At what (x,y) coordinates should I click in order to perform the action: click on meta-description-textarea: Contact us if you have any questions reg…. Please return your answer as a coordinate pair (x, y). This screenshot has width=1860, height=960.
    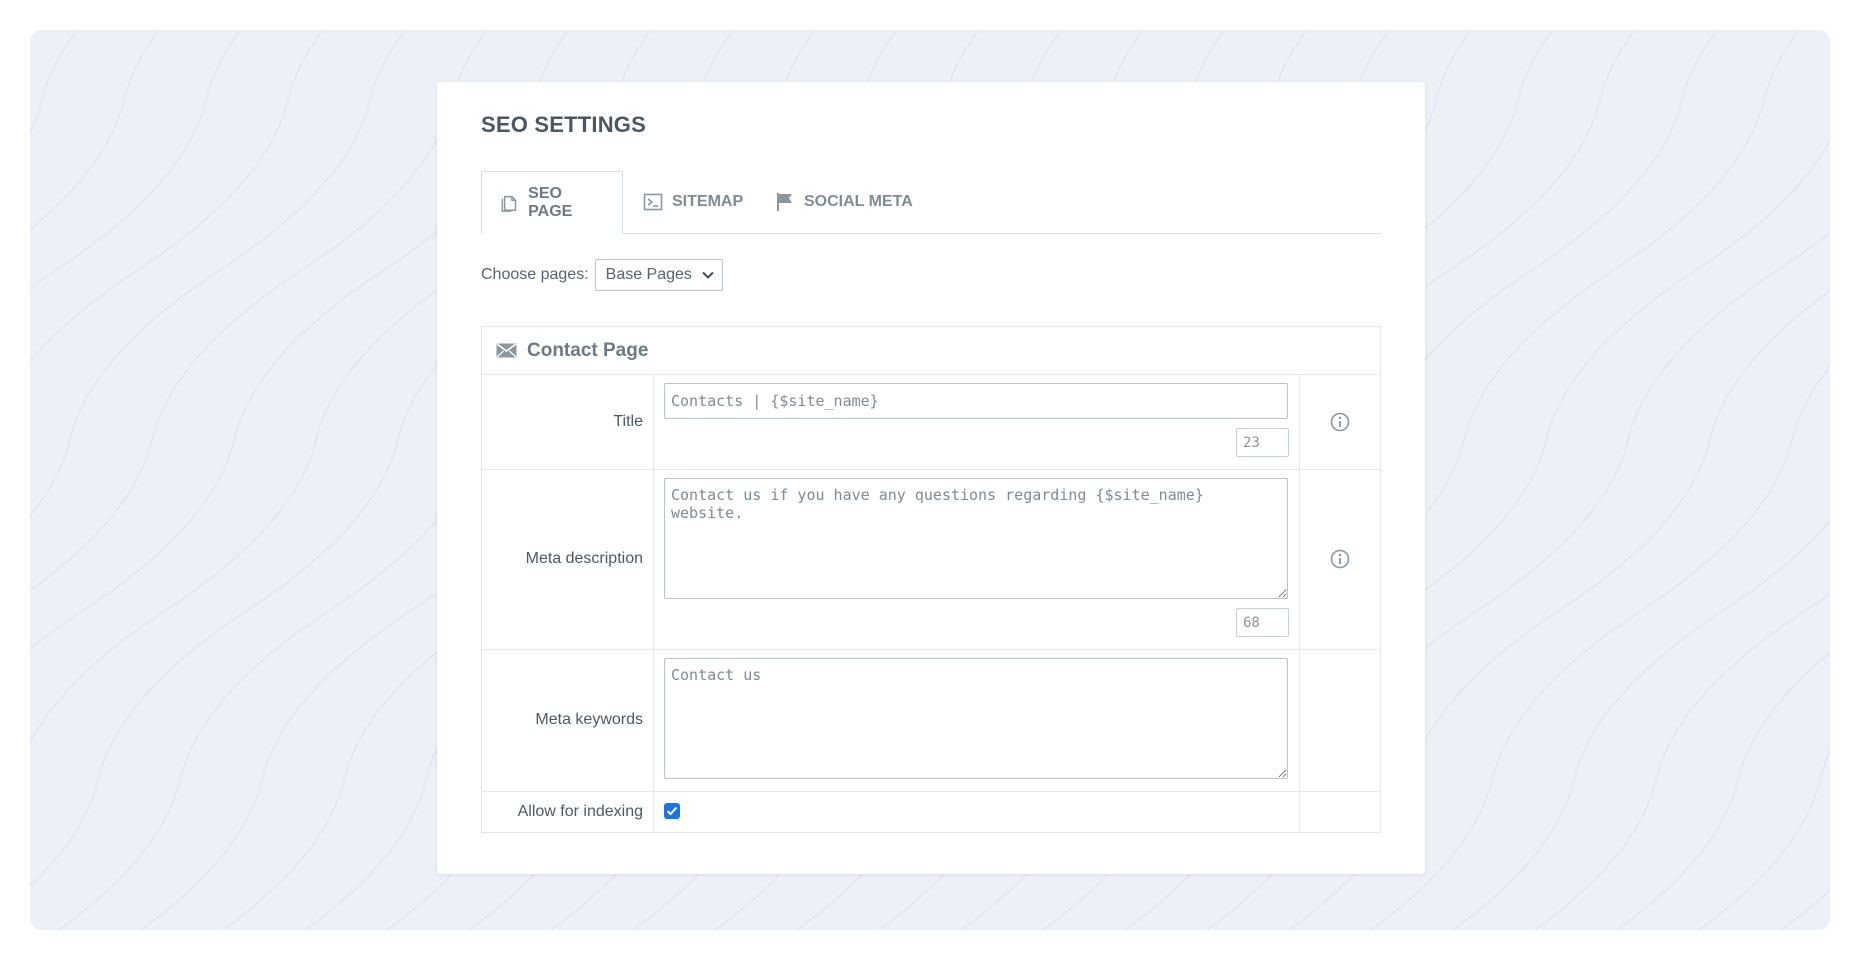
    Looking at the image, I should click on (976, 538).